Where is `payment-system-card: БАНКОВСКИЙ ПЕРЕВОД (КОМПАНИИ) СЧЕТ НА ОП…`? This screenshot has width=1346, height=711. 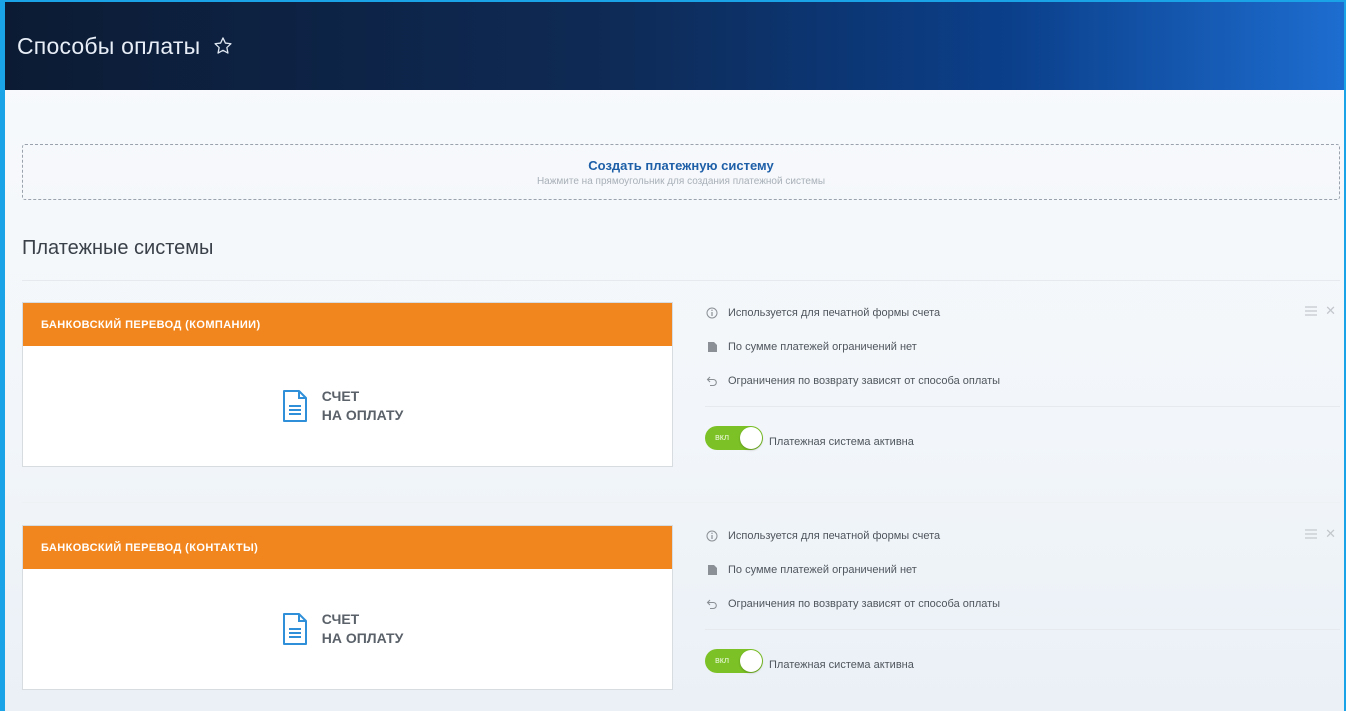
payment-system-card: БАНКОВСКИЙ ПЕРЕВОД (КОМПАНИИ) СЧЕТ НА ОП… is located at coordinates (347, 384).